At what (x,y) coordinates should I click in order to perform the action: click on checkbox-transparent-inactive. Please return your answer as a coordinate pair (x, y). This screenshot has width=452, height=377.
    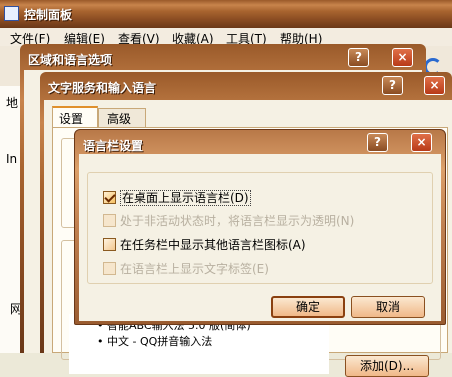
    Looking at the image, I should click on (109, 220).